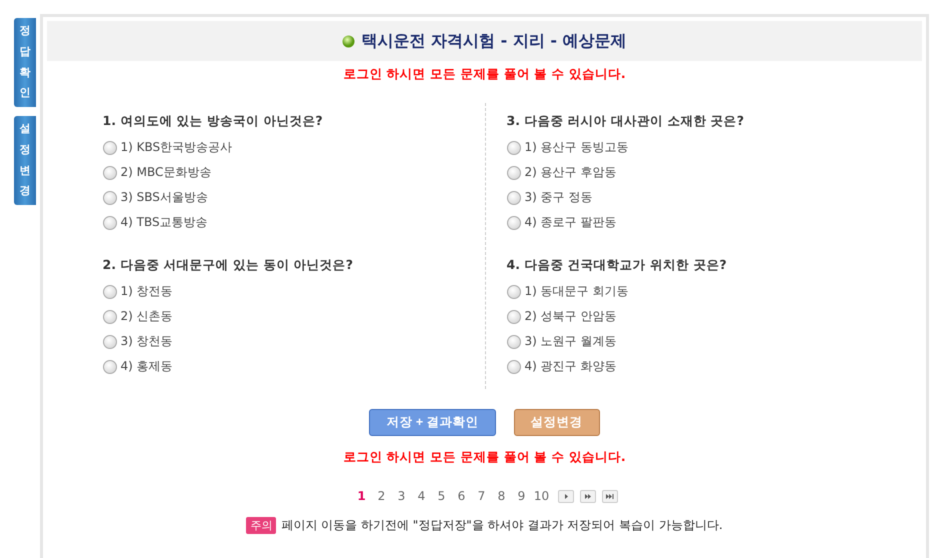 Image resolution: width=939 pixels, height=558 pixels. What do you see at coordinates (442, 496) in the screenshot?
I see `page-link: 5` at bounding box center [442, 496].